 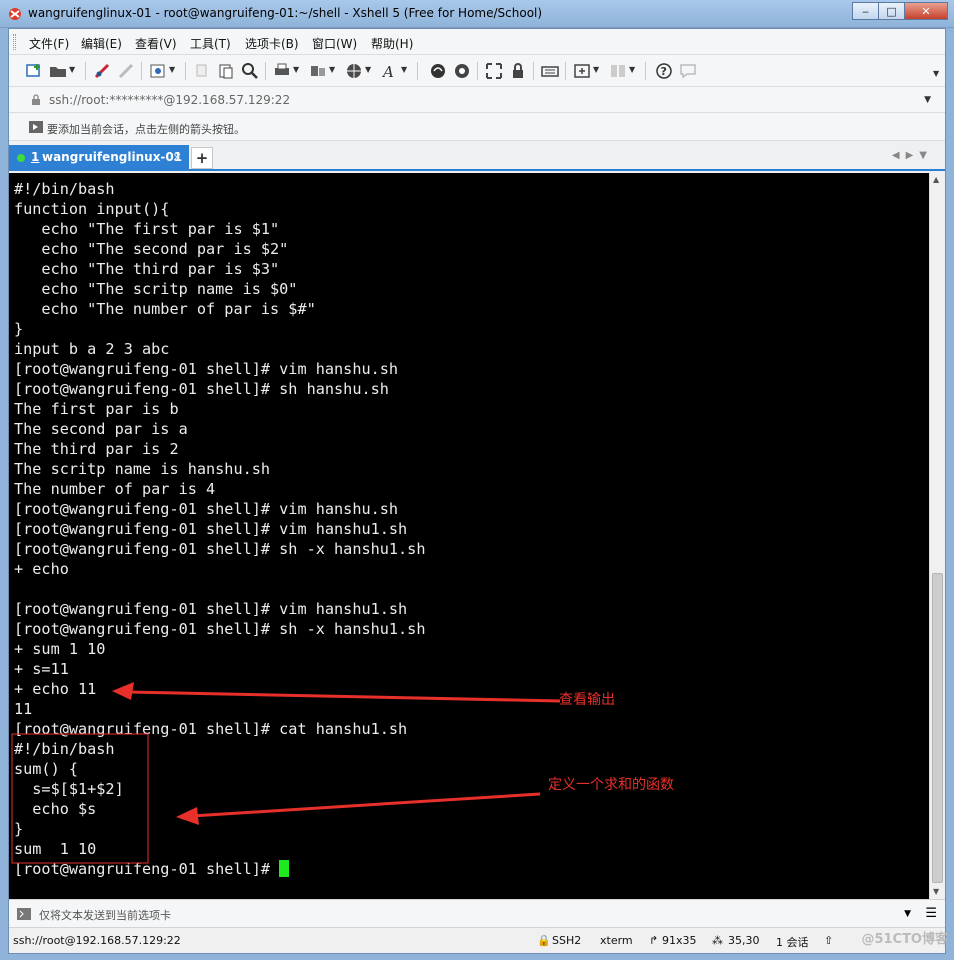 I want to click on print-dropdown-icon: ▼, so click(x=296, y=69).